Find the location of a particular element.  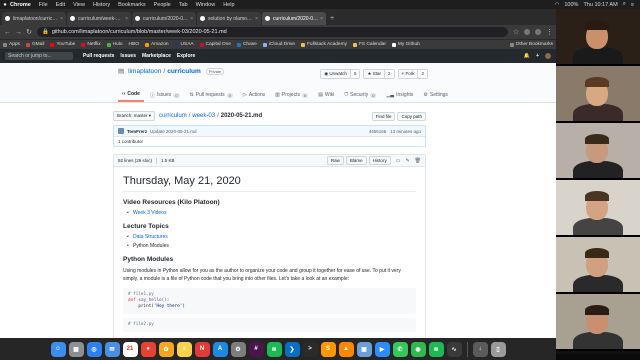

downloads-icon: ↓ is located at coordinates (480, 349).